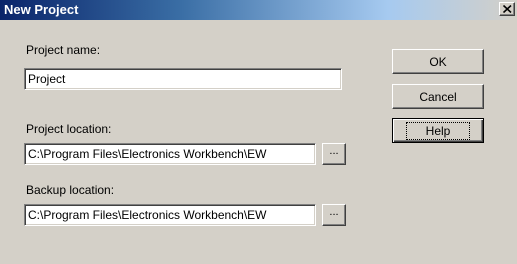 The width and height of the screenshot is (517, 264). What do you see at coordinates (70, 190) in the screenshot?
I see `backup-location-label: Backup location:` at bounding box center [70, 190].